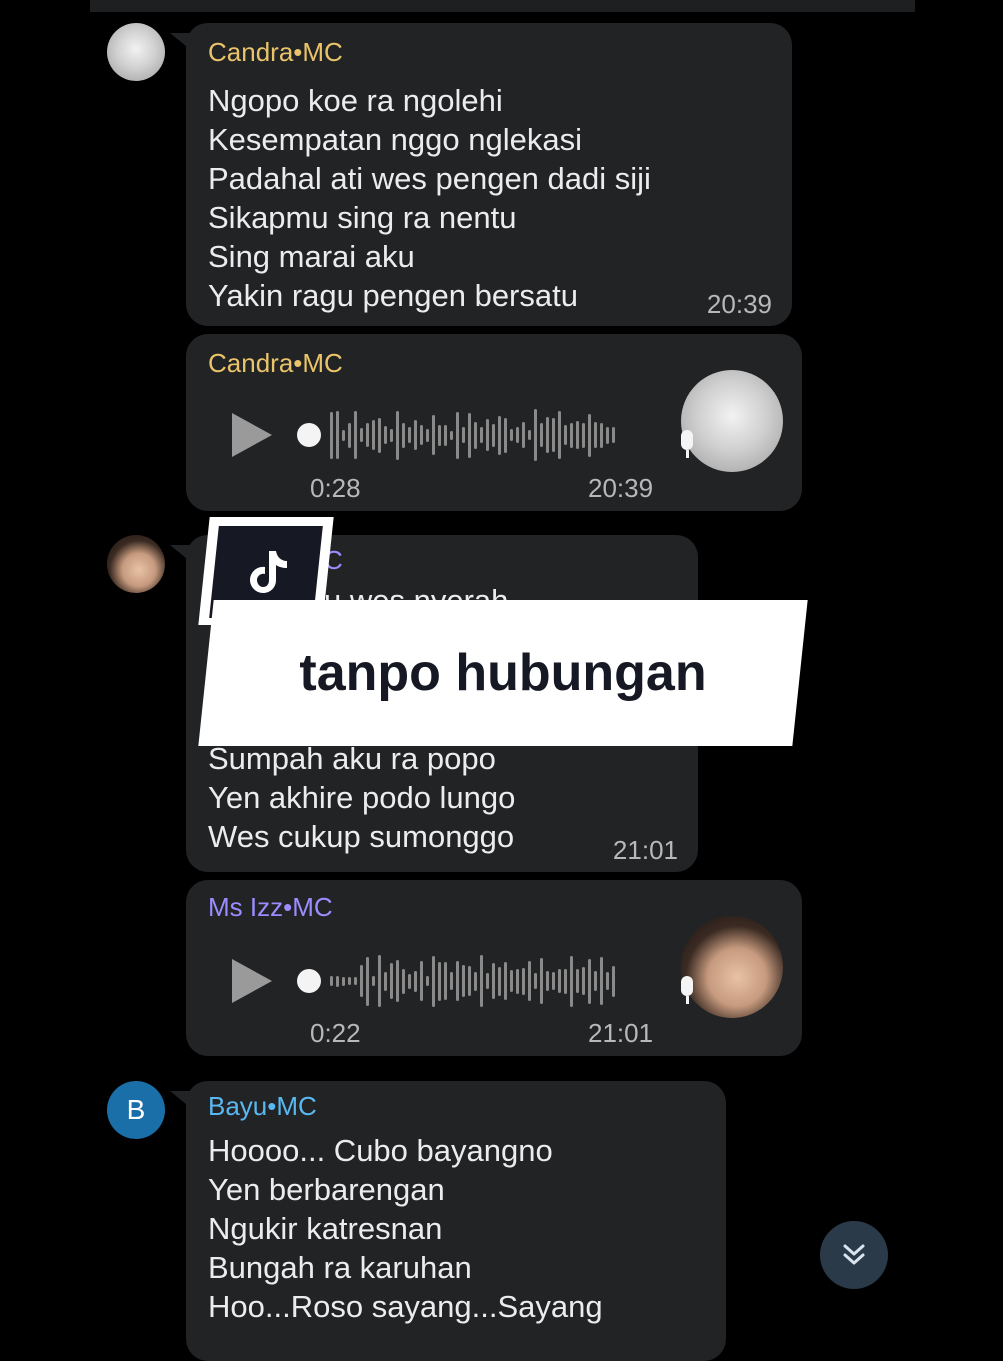 This screenshot has height=1361, width=1003. What do you see at coordinates (136, 564) in the screenshot?
I see `avatar-izz` at bounding box center [136, 564].